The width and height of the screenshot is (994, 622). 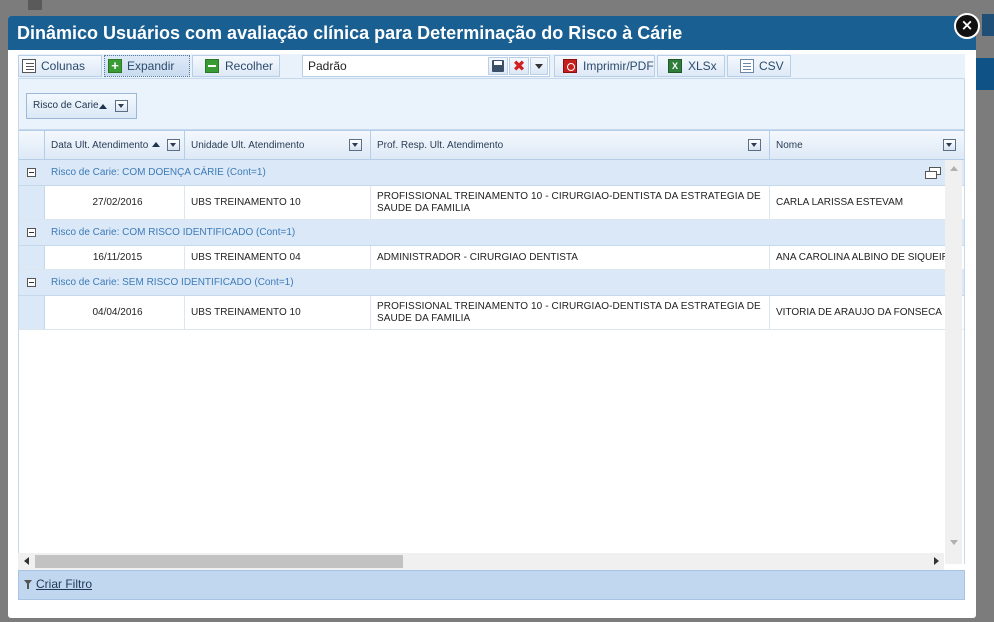 What do you see at coordinates (32, 145) in the screenshot?
I see `header-indent-cell` at bounding box center [32, 145].